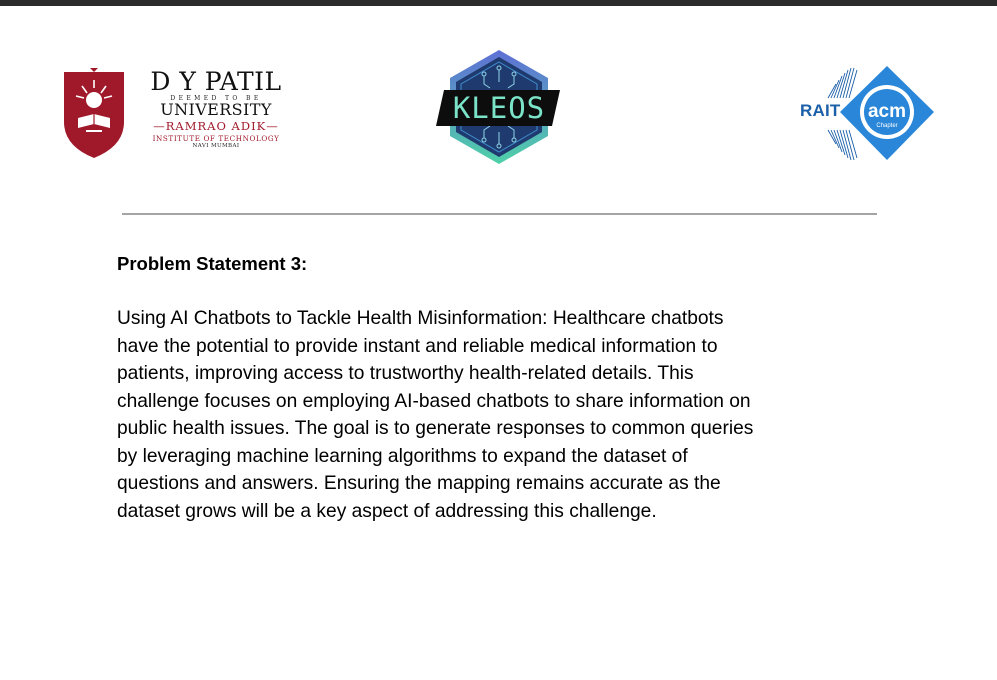  What do you see at coordinates (216, 81) in the screenshot?
I see `dy-patil-name: D Y PATIL` at bounding box center [216, 81].